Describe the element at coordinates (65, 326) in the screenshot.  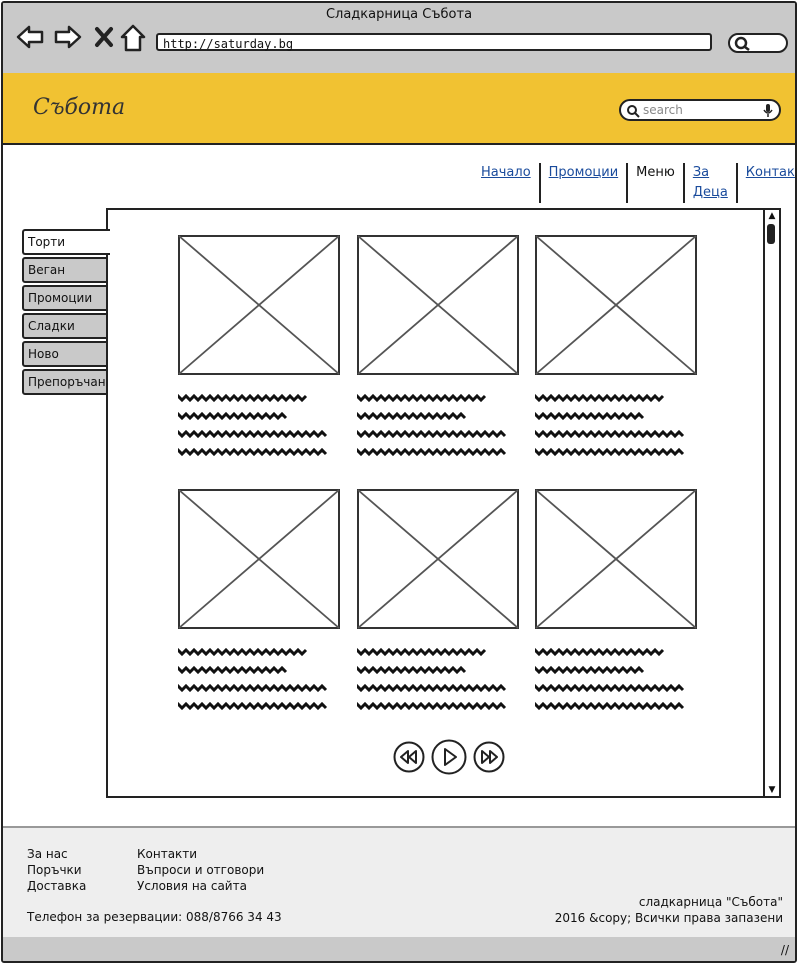
I see `tab-sweets: Сладки` at that location.